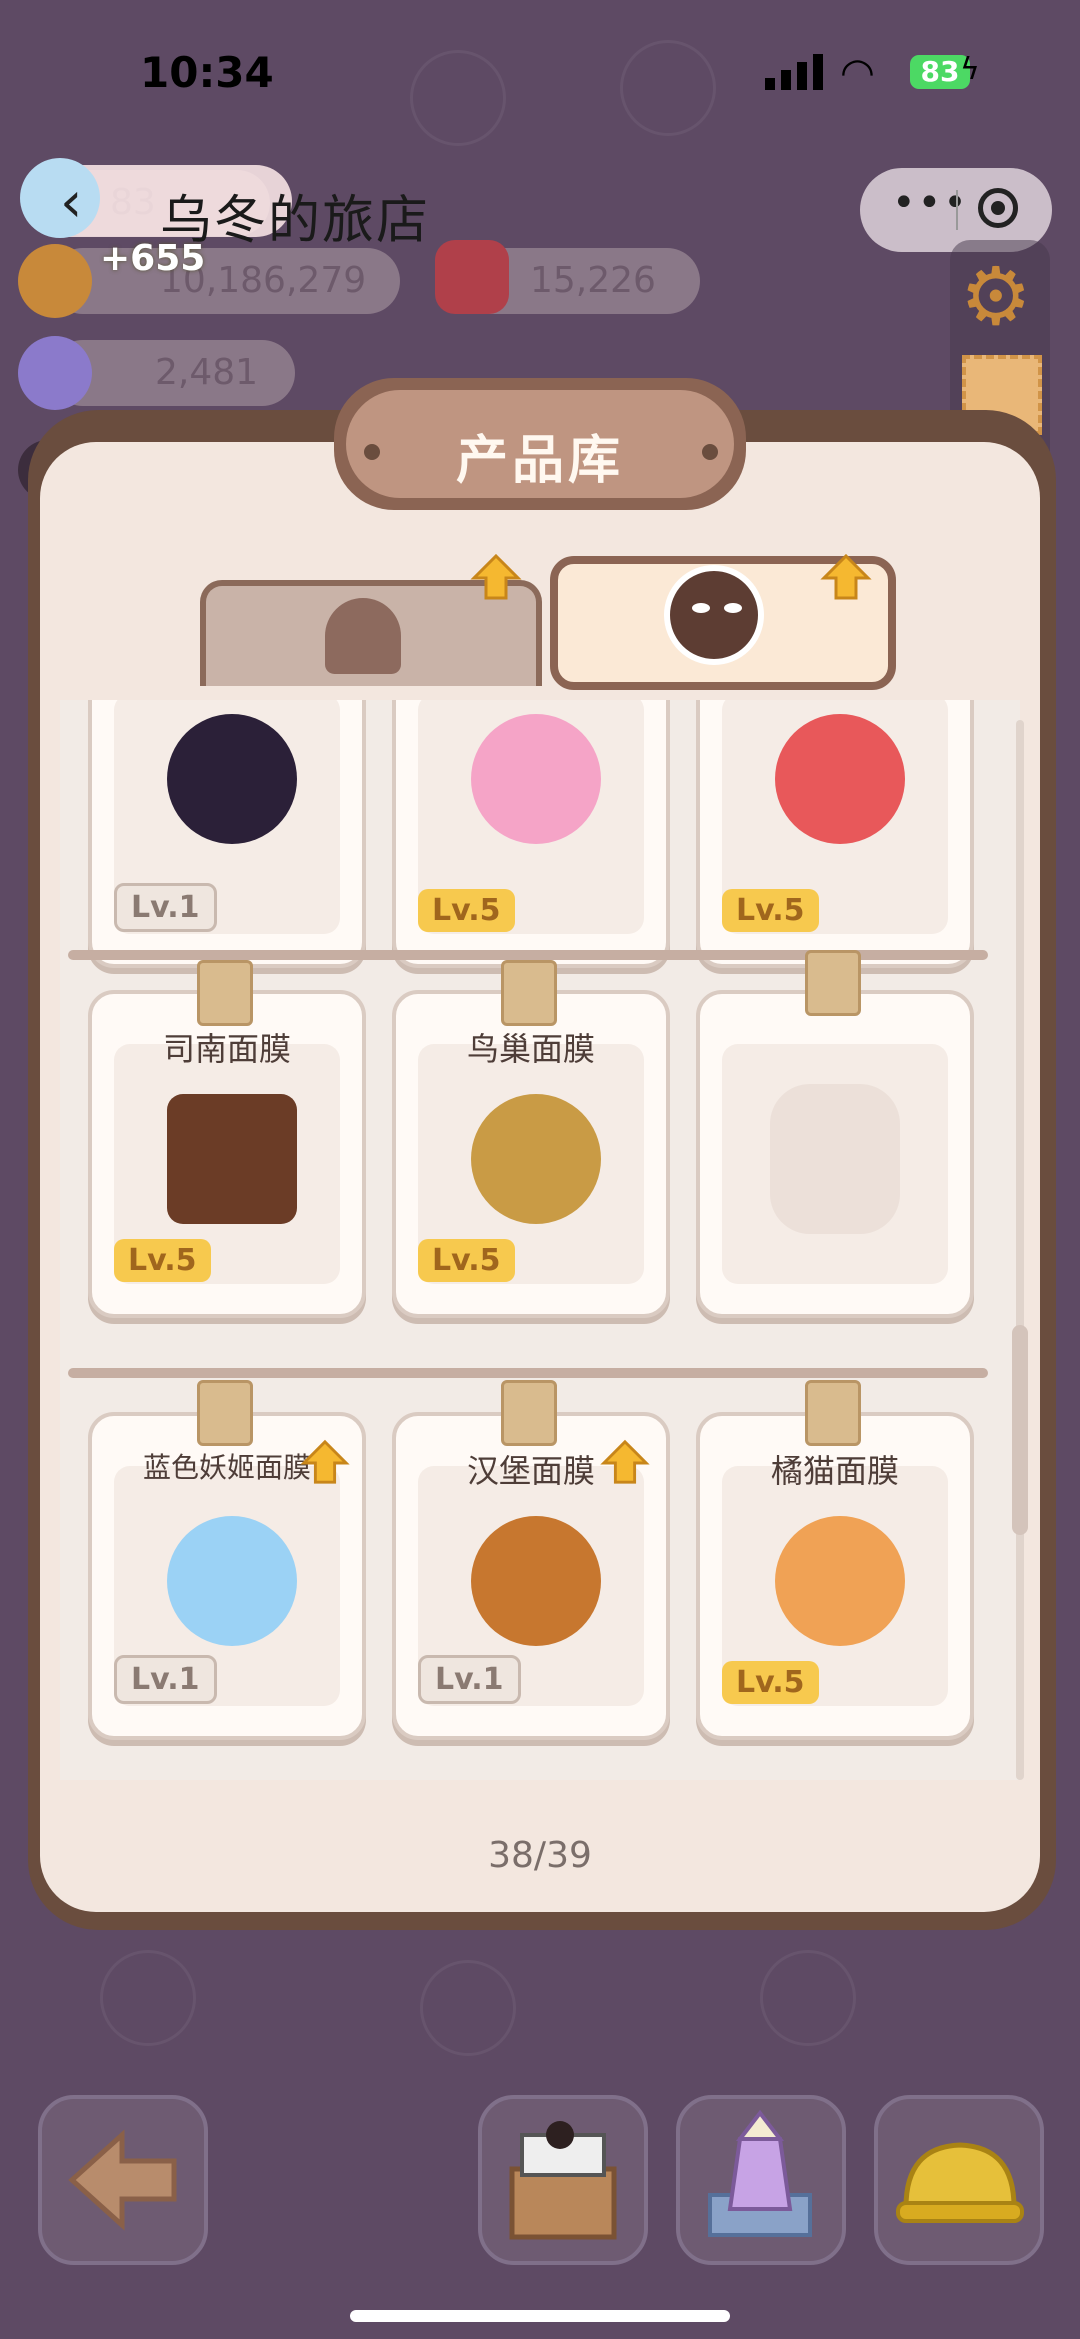 The width and height of the screenshot is (1080, 2339). What do you see at coordinates (840, 779) in the screenshot?
I see `watermelon-picture` at bounding box center [840, 779].